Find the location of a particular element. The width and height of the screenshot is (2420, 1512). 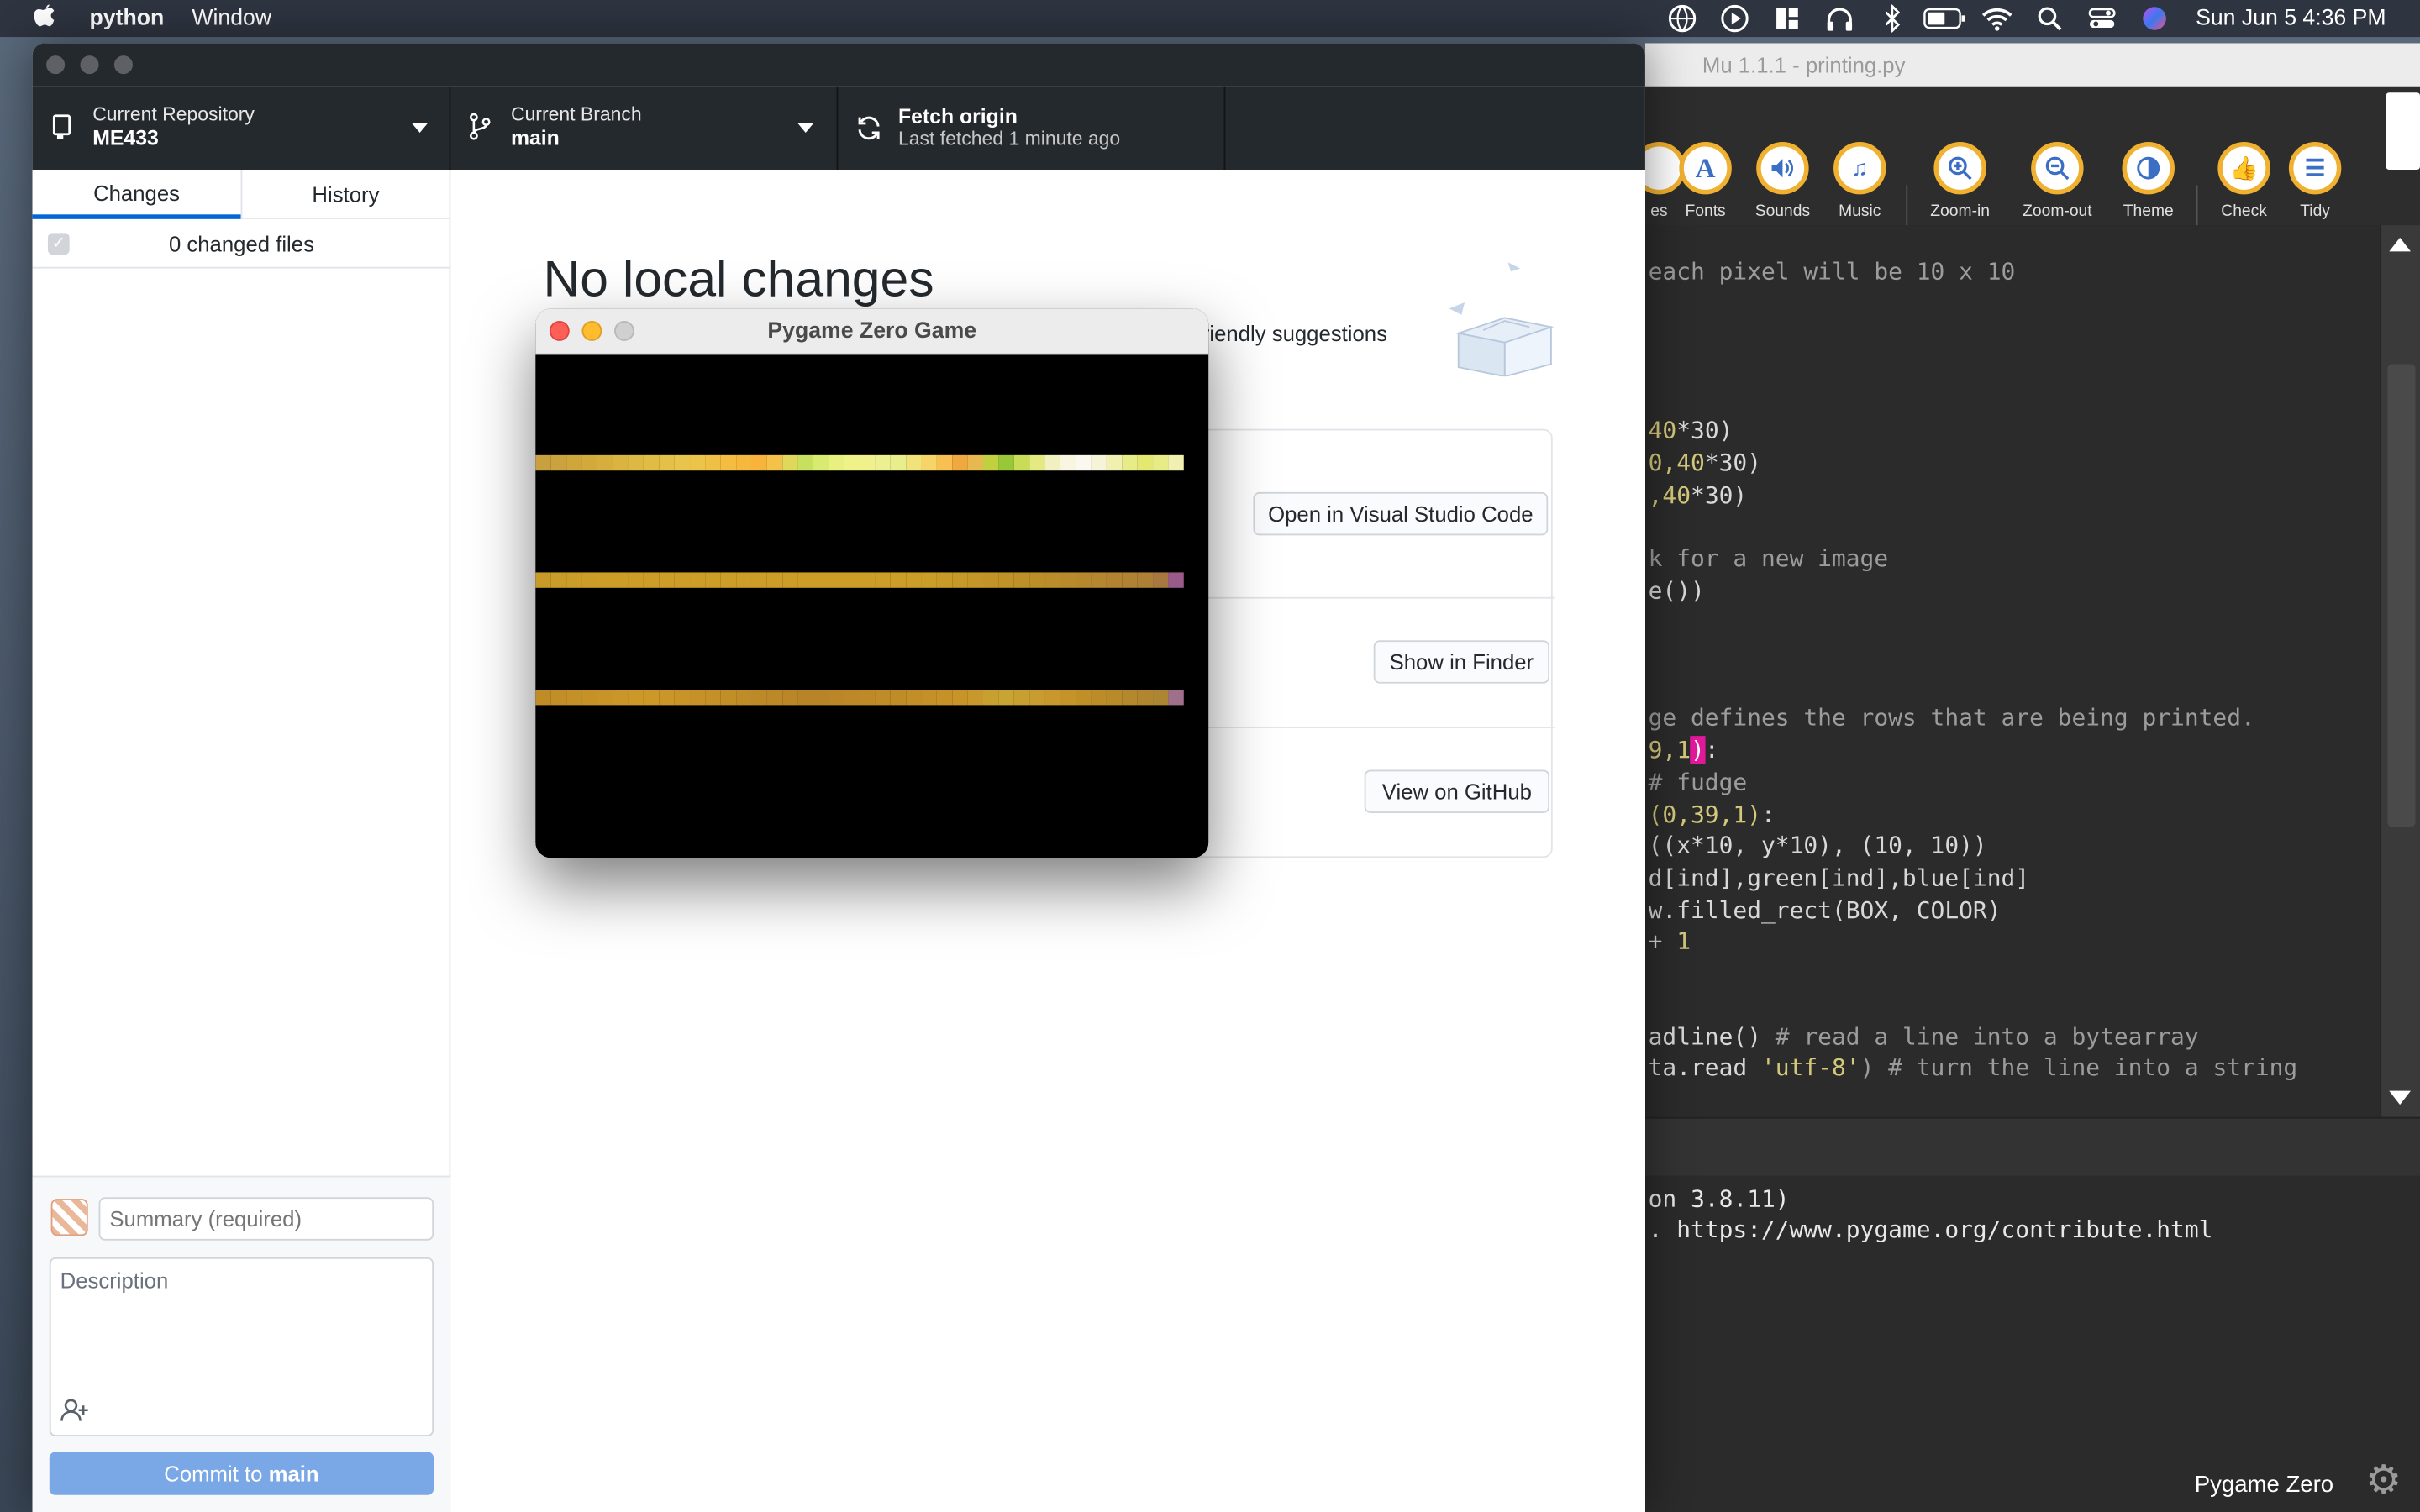

code-line: + 1 is located at coordinates (1670, 941).